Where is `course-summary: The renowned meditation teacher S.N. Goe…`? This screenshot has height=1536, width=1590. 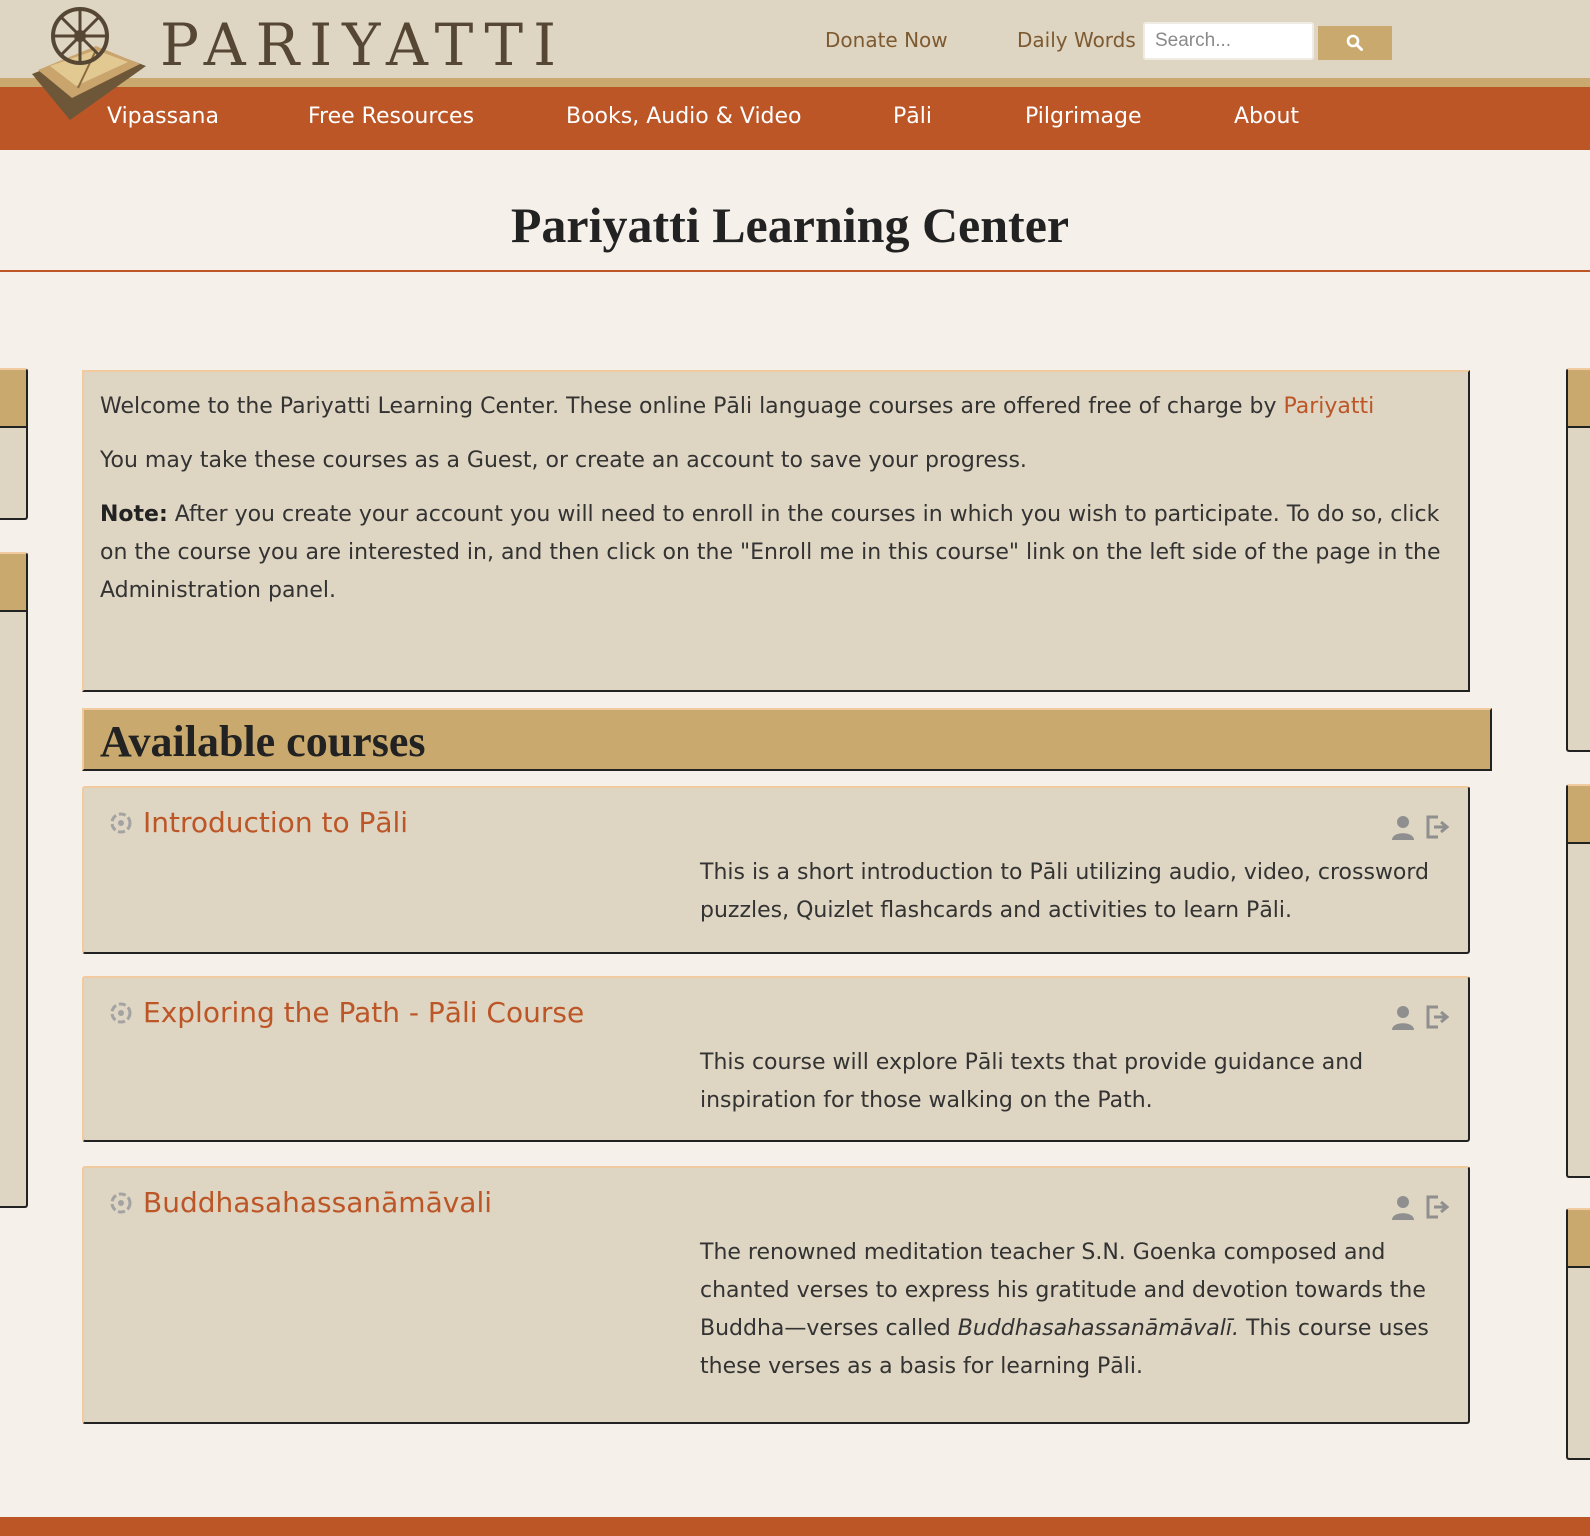 course-summary: The renowned meditation teacher S.N. Goe… is located at coordinates (1076, 1310).